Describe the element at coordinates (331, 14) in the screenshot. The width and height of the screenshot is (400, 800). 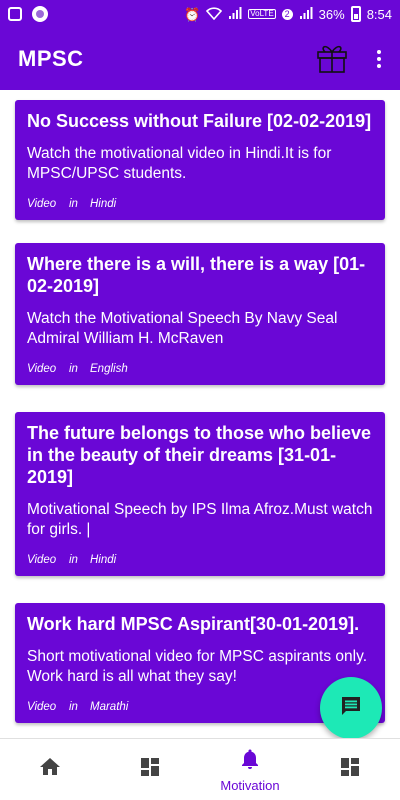
I see `battery-percent: 36%` at that location.